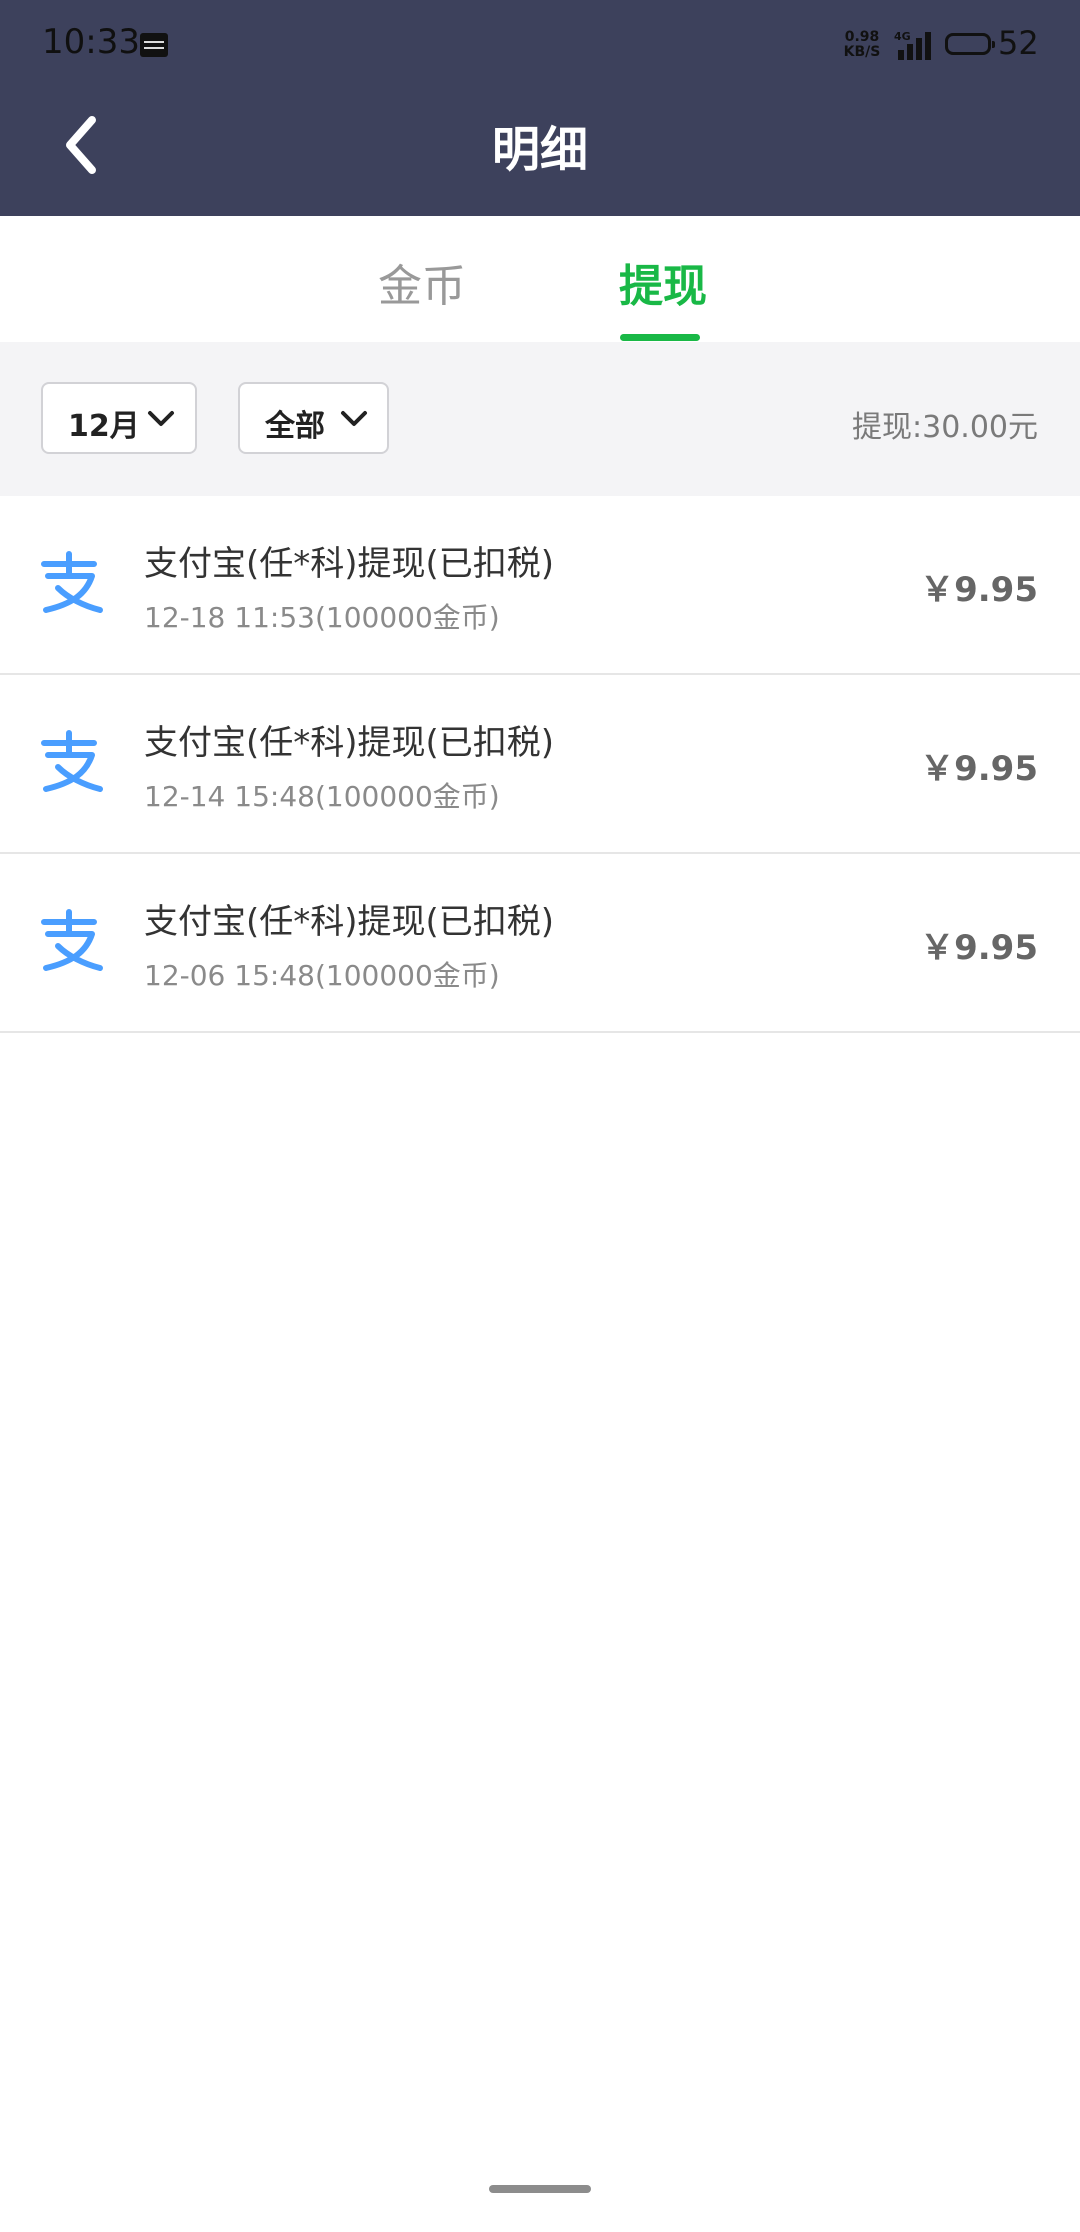 Image resolution: width=1080 pixels, height=2232 pixels. I want to click on filter-bar: 12月 全部 提现:30.00元, so click(540, 419).